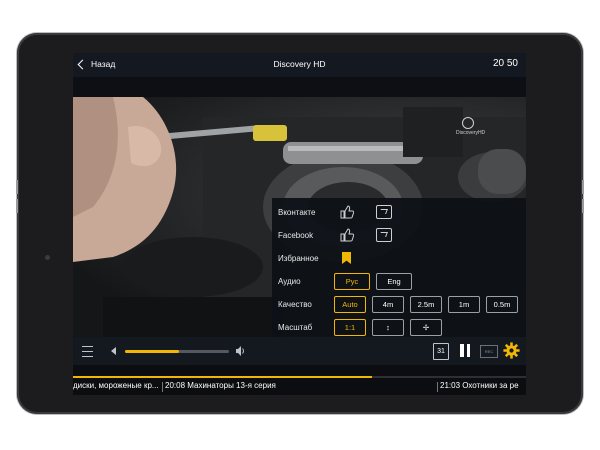  What do you see at coordinates (87, 351) in the screenshot?
I see `menu-icon` at bounding box center [87, 351].